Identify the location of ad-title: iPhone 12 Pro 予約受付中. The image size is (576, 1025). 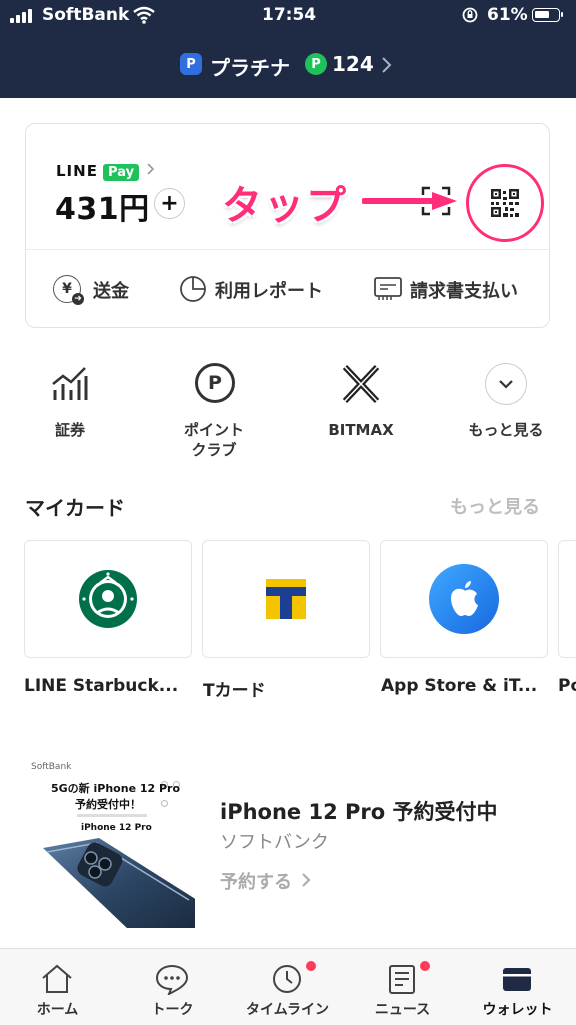
(359, 811).